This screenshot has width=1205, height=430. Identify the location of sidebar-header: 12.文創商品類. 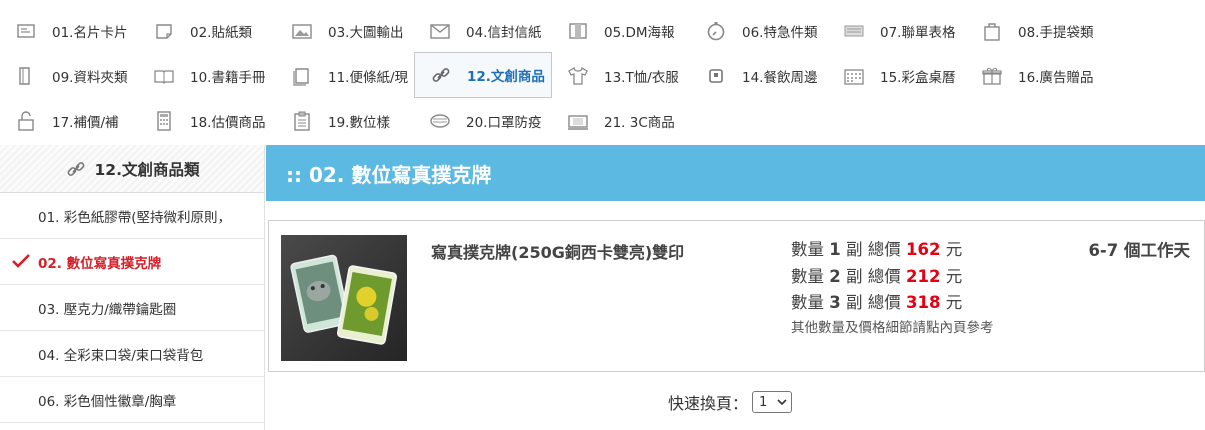
(132, 169).